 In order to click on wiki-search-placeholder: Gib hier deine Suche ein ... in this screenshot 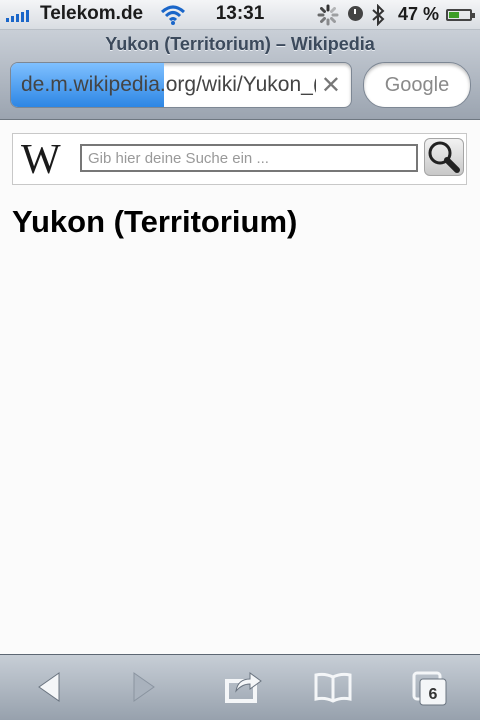, I will do `click(178, 158)`.